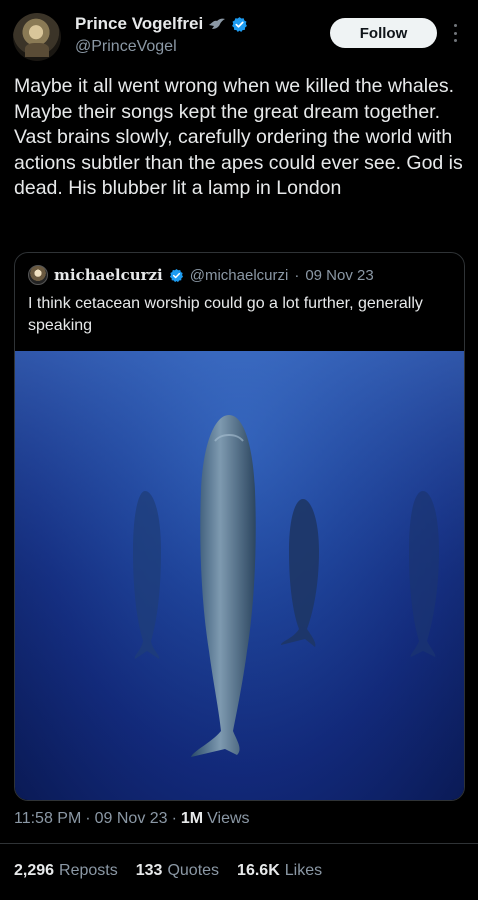  Describe the element at coordinates (228, 818) in the screenshot. I see `views-label: Views` at that location.